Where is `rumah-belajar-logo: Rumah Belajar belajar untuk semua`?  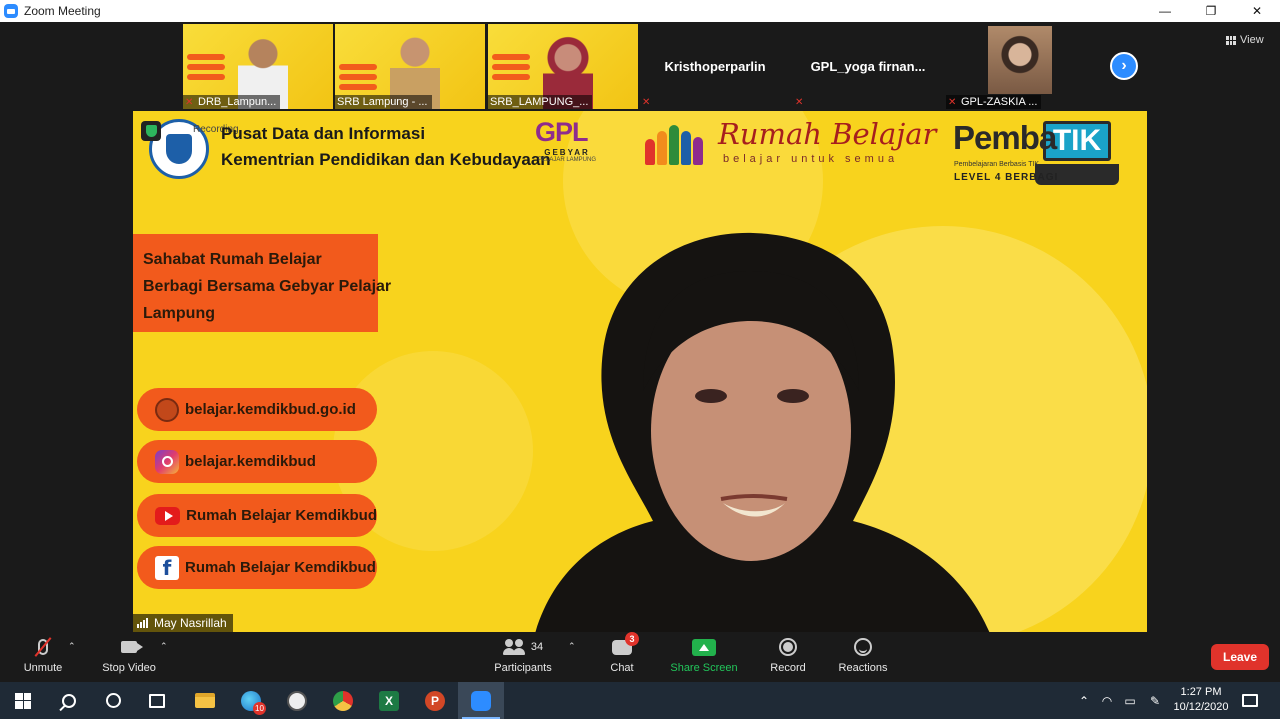
rumah-belajar-logo: Rumah Belajar belajar untuk semua is located at coordinates (789, 143).